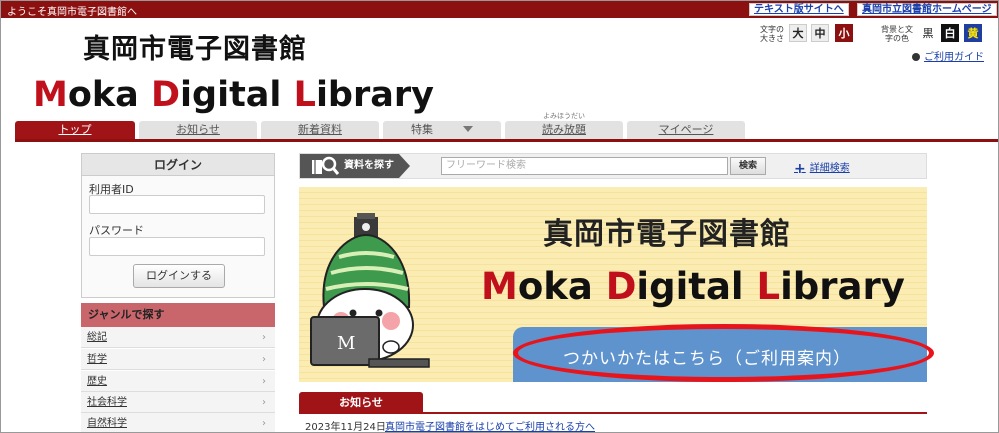  Describe the element at coordinates (326, 165) in the screenshot. I see `book-search-icon` at that location.